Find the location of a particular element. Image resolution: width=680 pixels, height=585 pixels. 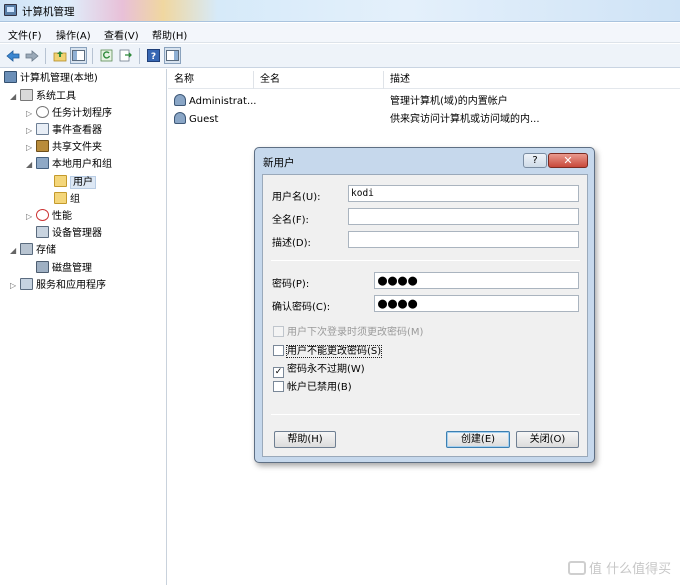

watermark-logo-icon is located at coordinates (577, 568).